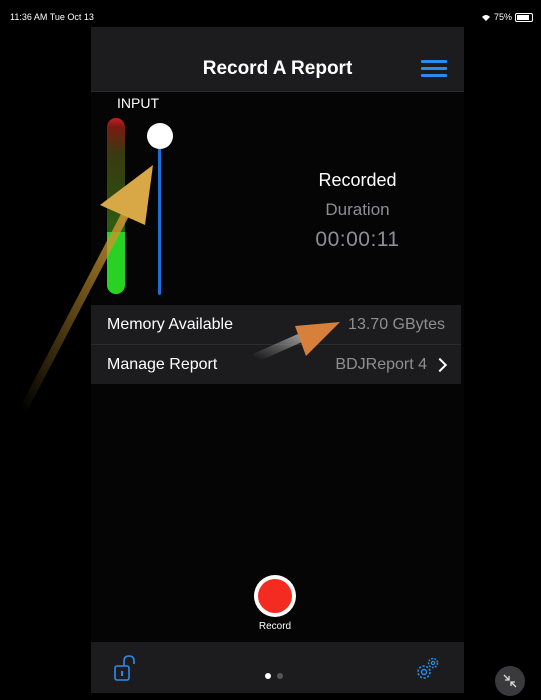  I want to click on navigation-header: Record A Report, so click(277, 59).